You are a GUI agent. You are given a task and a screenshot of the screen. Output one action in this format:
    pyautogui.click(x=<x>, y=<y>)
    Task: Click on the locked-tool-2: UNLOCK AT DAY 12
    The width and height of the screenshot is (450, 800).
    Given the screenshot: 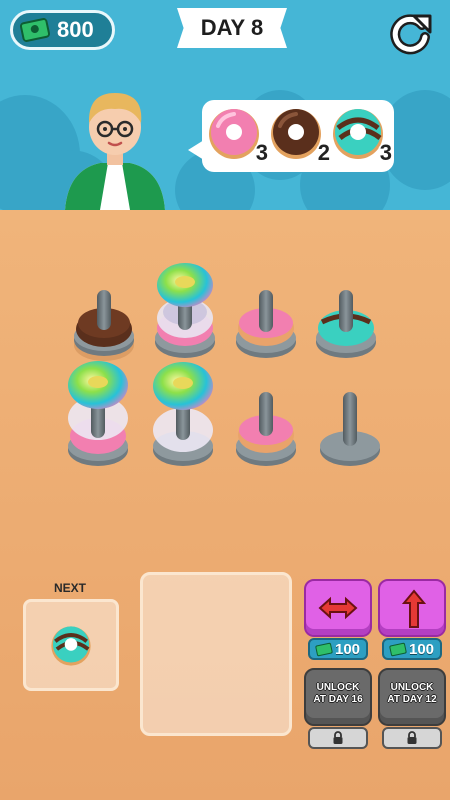 What is the action you would take?
    pyautogui.click(x=412, y=697)
    